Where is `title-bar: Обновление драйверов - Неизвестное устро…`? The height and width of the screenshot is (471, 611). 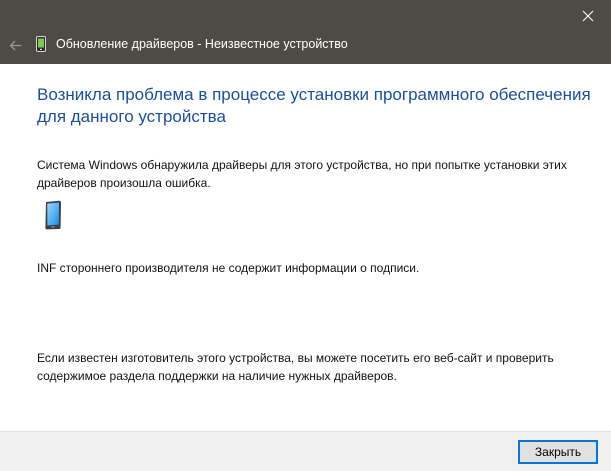 title-bar: Обновление драйверов - Неизвестное устро… is located at coordinates (305, 32).